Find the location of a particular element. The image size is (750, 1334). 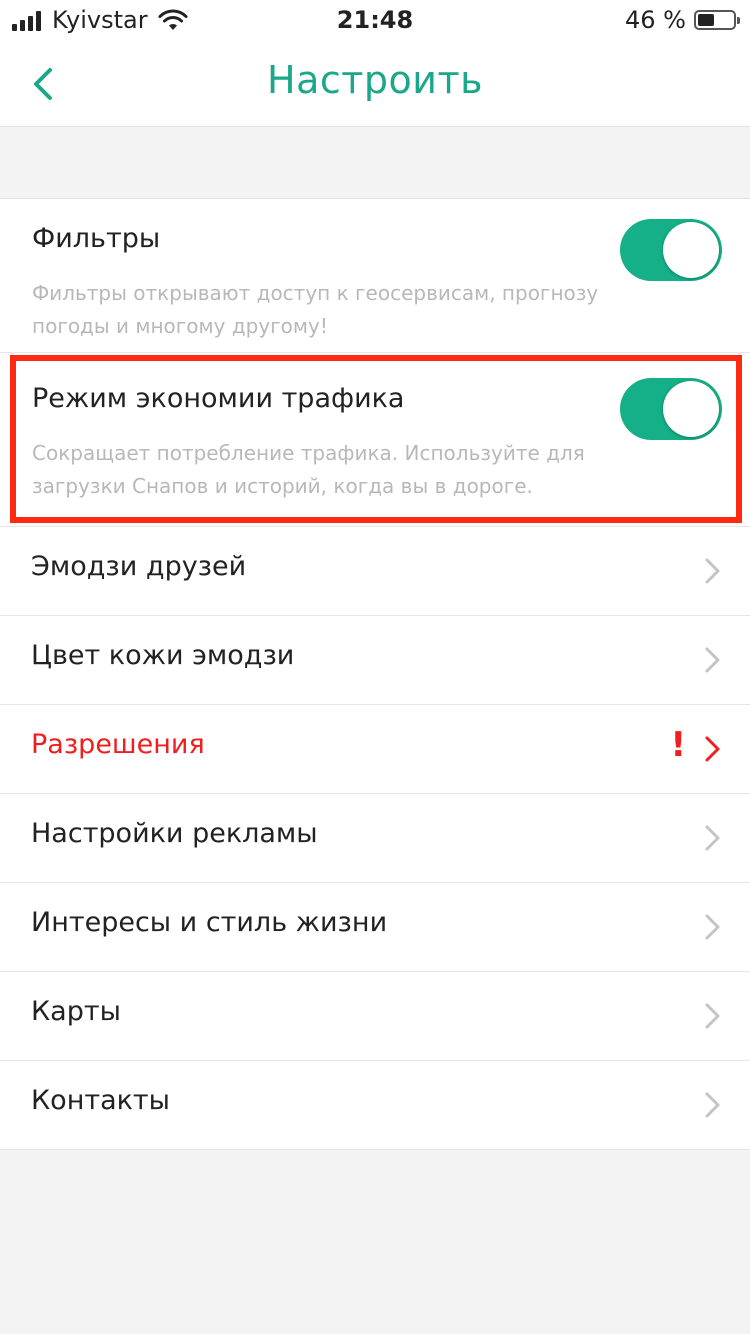

alert-exclamation-icon: ! is located at coordinates (678, 745).